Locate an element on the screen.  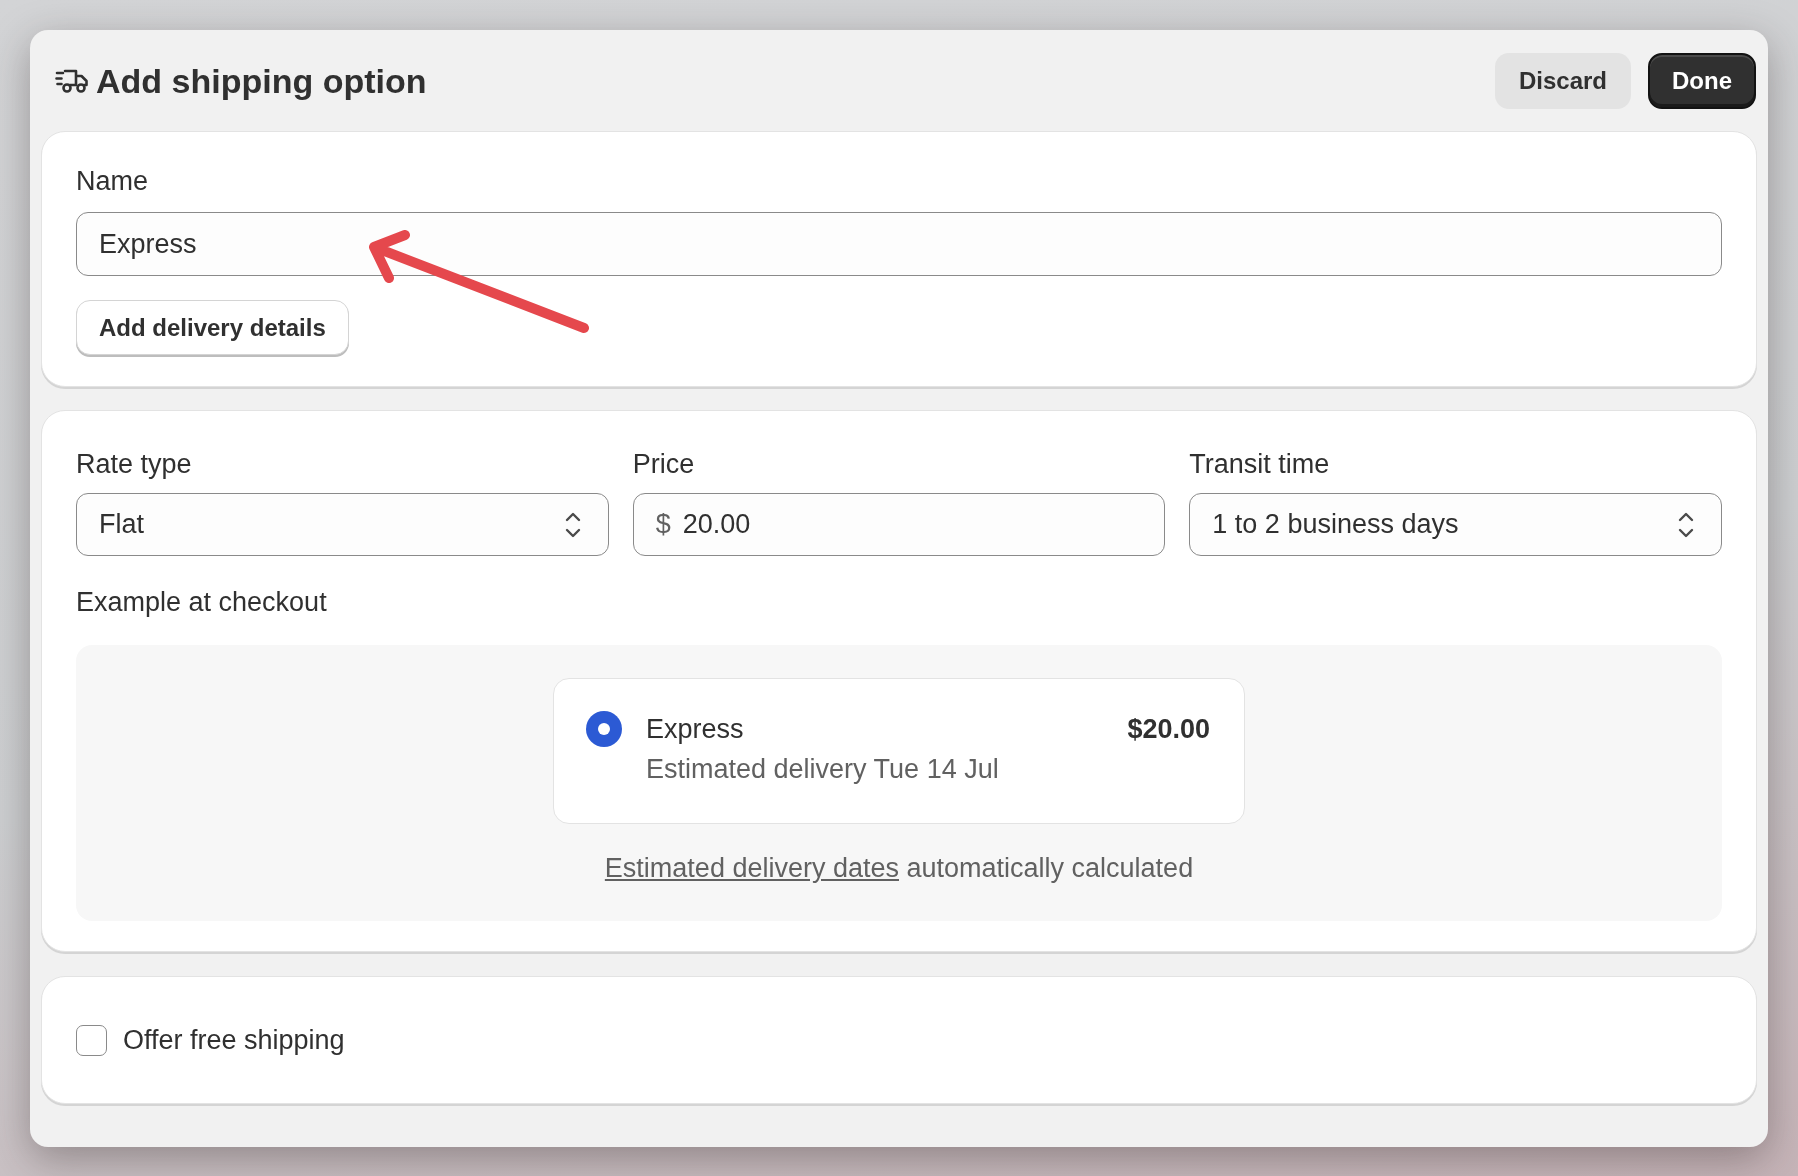
select-field: Flat is located at coordinates (342, 524).